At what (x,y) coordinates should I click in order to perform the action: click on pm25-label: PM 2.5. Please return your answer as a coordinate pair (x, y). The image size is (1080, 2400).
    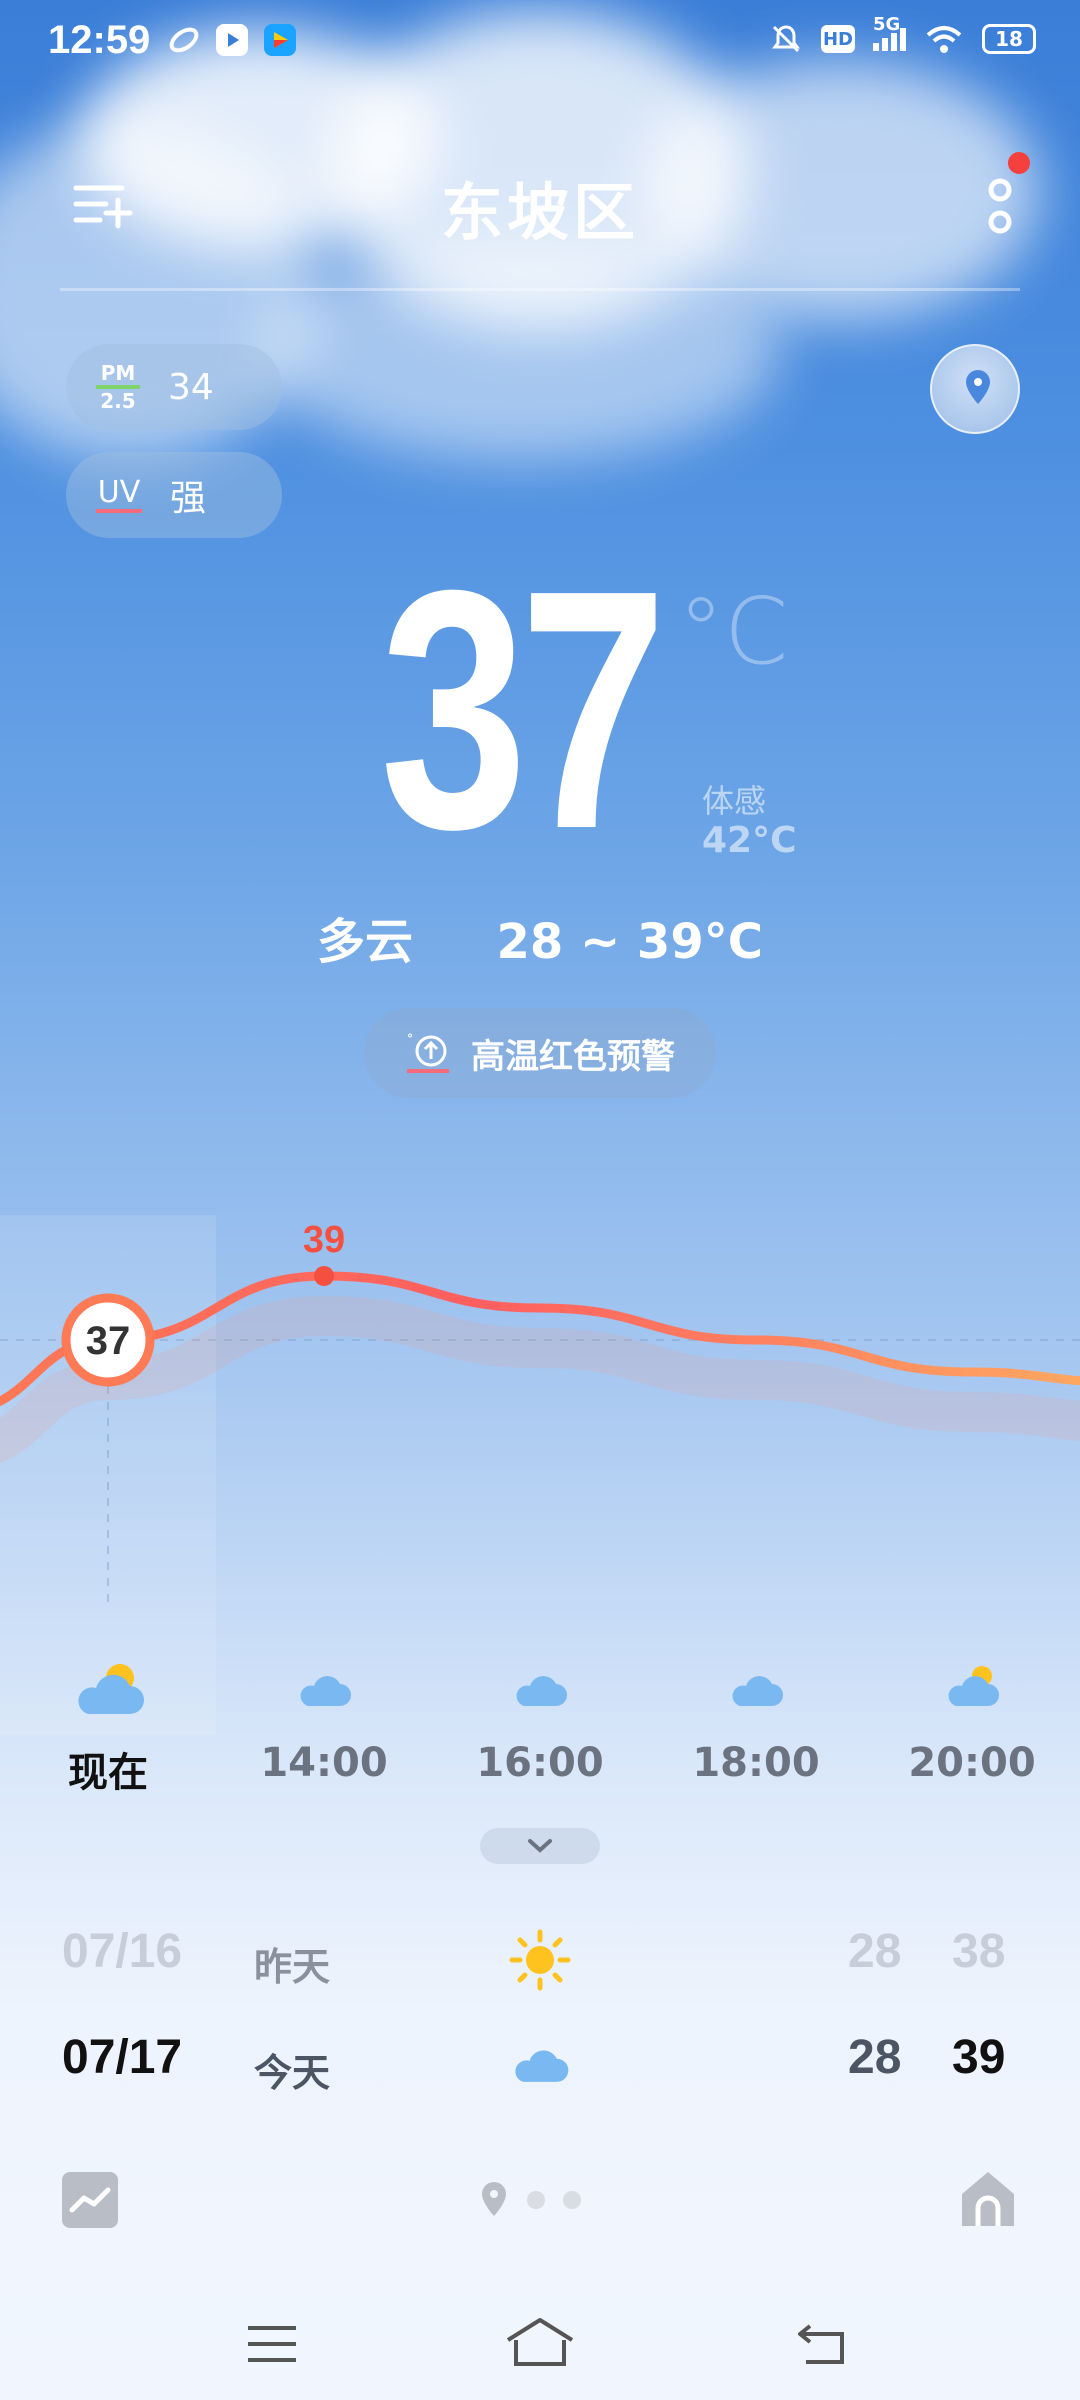
    Looking at the image, I should click on (118, 387).